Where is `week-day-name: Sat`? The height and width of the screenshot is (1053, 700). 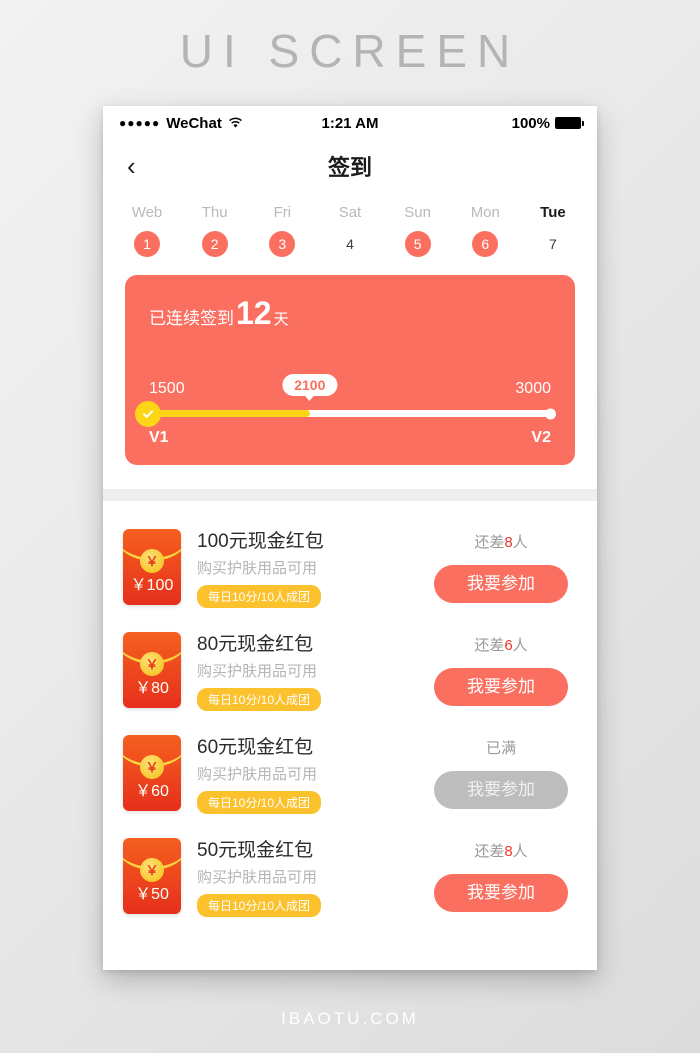 week-day-name: Sat is located at coordinates (350, 212).